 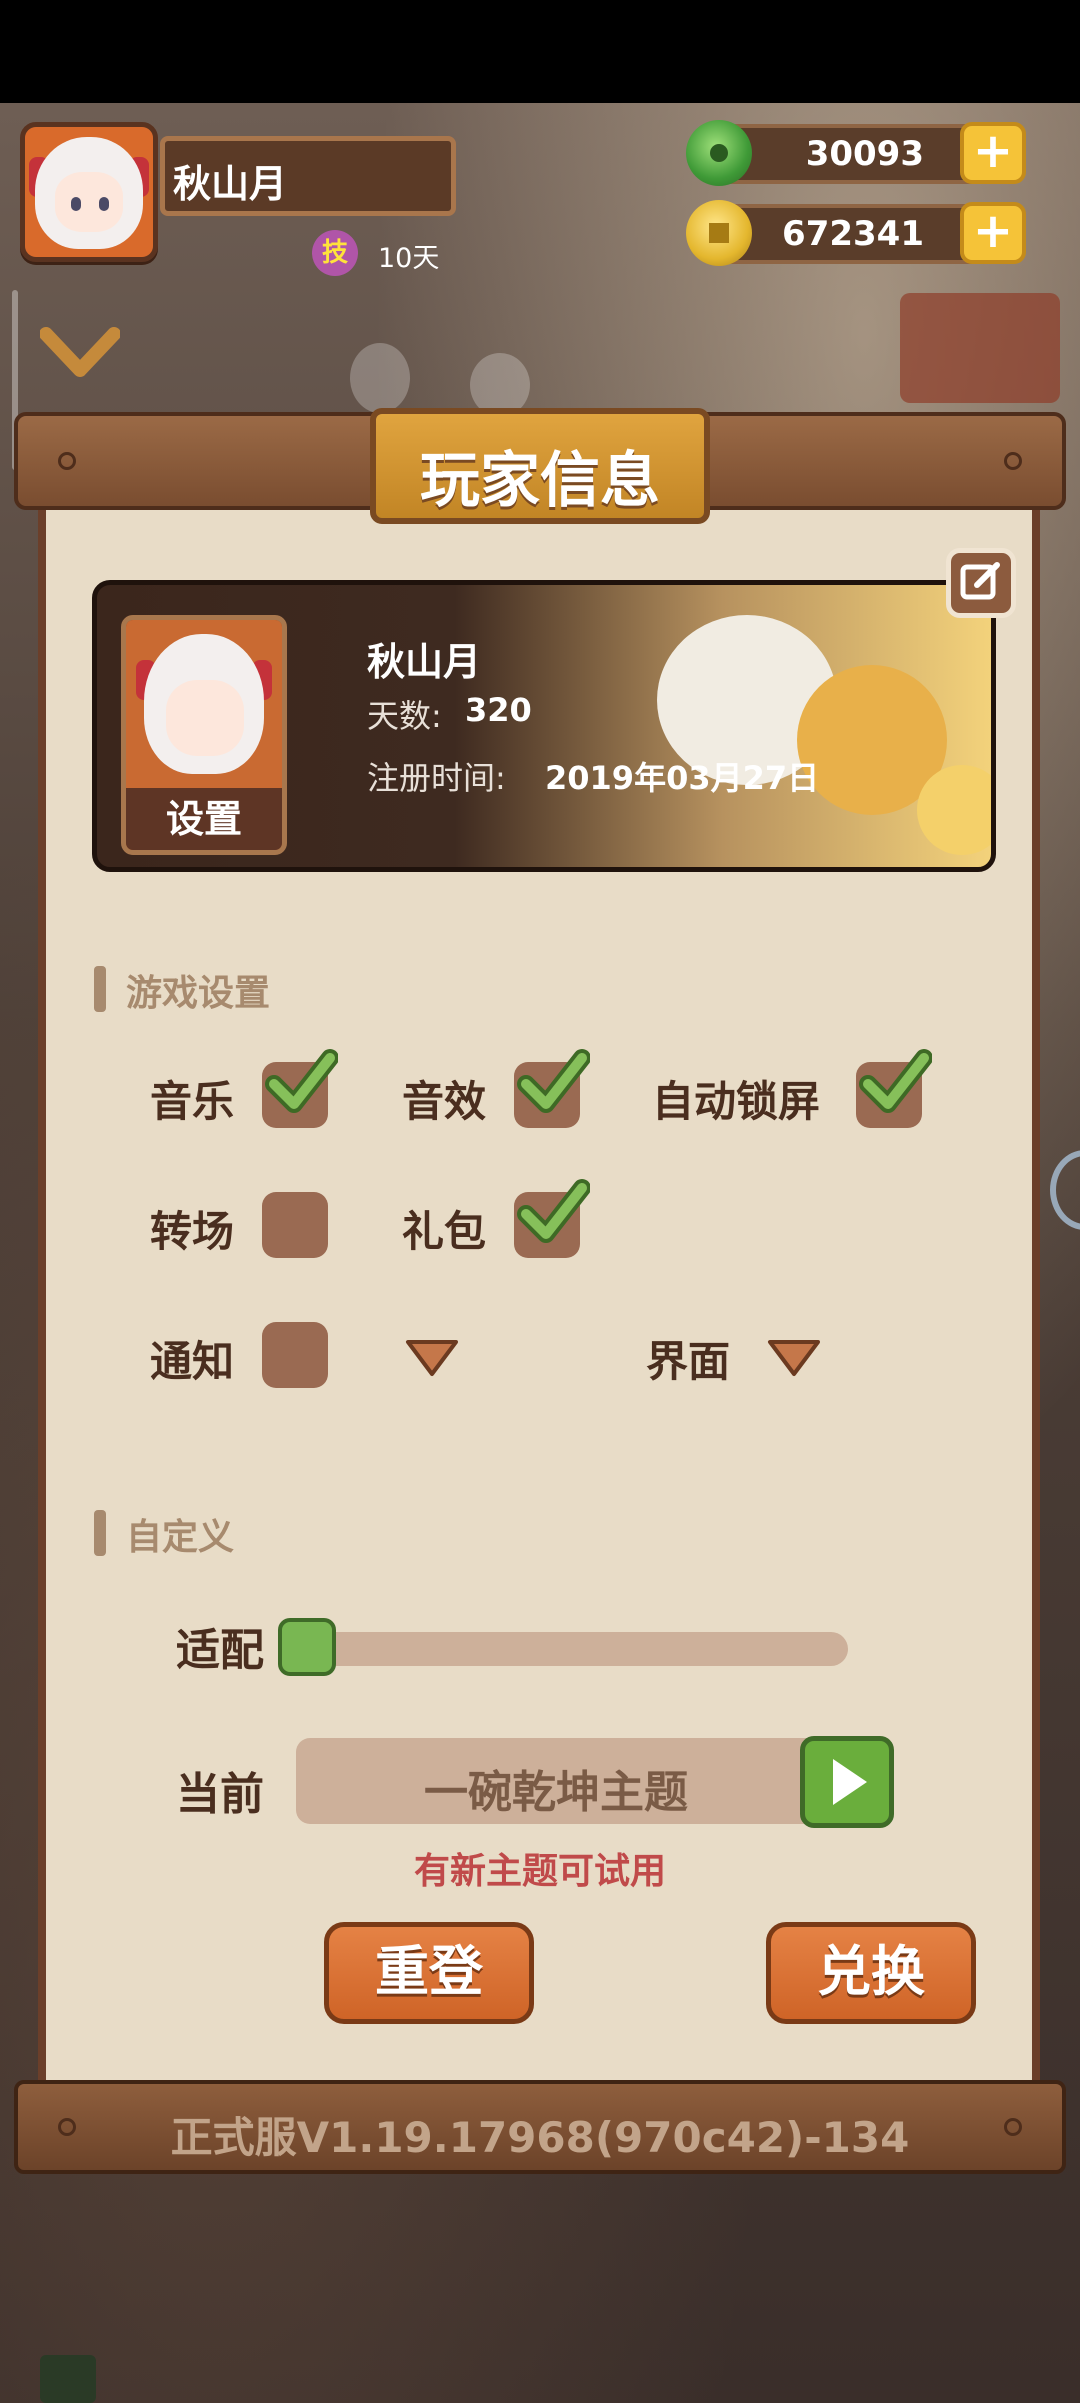 I want to click on theme-hint: 有新主题可试用, so click(x=539, y=1871).